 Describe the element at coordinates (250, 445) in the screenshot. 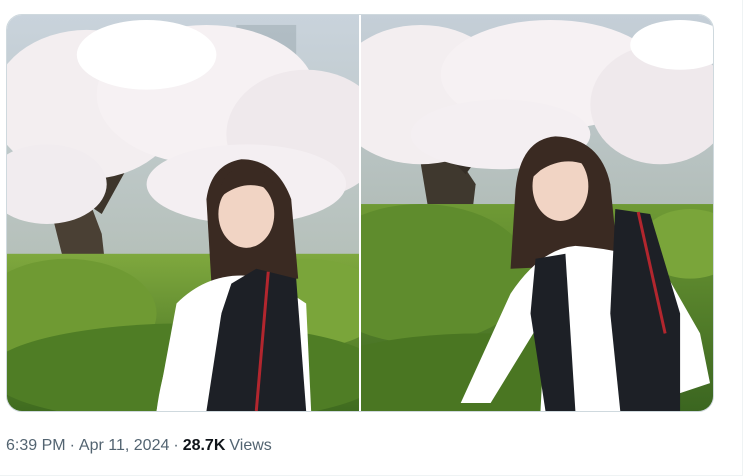

I see `views-label: Views` at that location.